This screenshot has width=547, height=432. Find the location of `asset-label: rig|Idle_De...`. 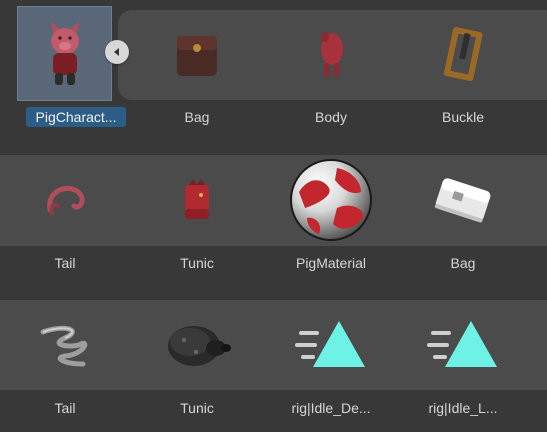

asset-label: rig|Idle_De... is located at coordinates (331, 408).